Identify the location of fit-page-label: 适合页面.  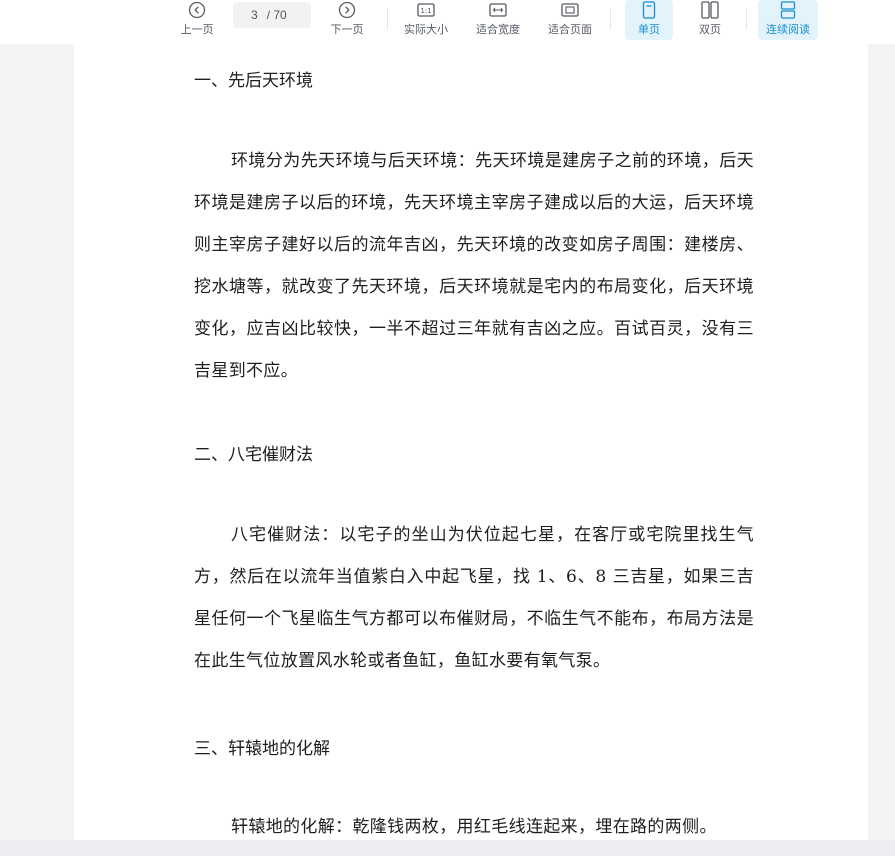
(570, 29).